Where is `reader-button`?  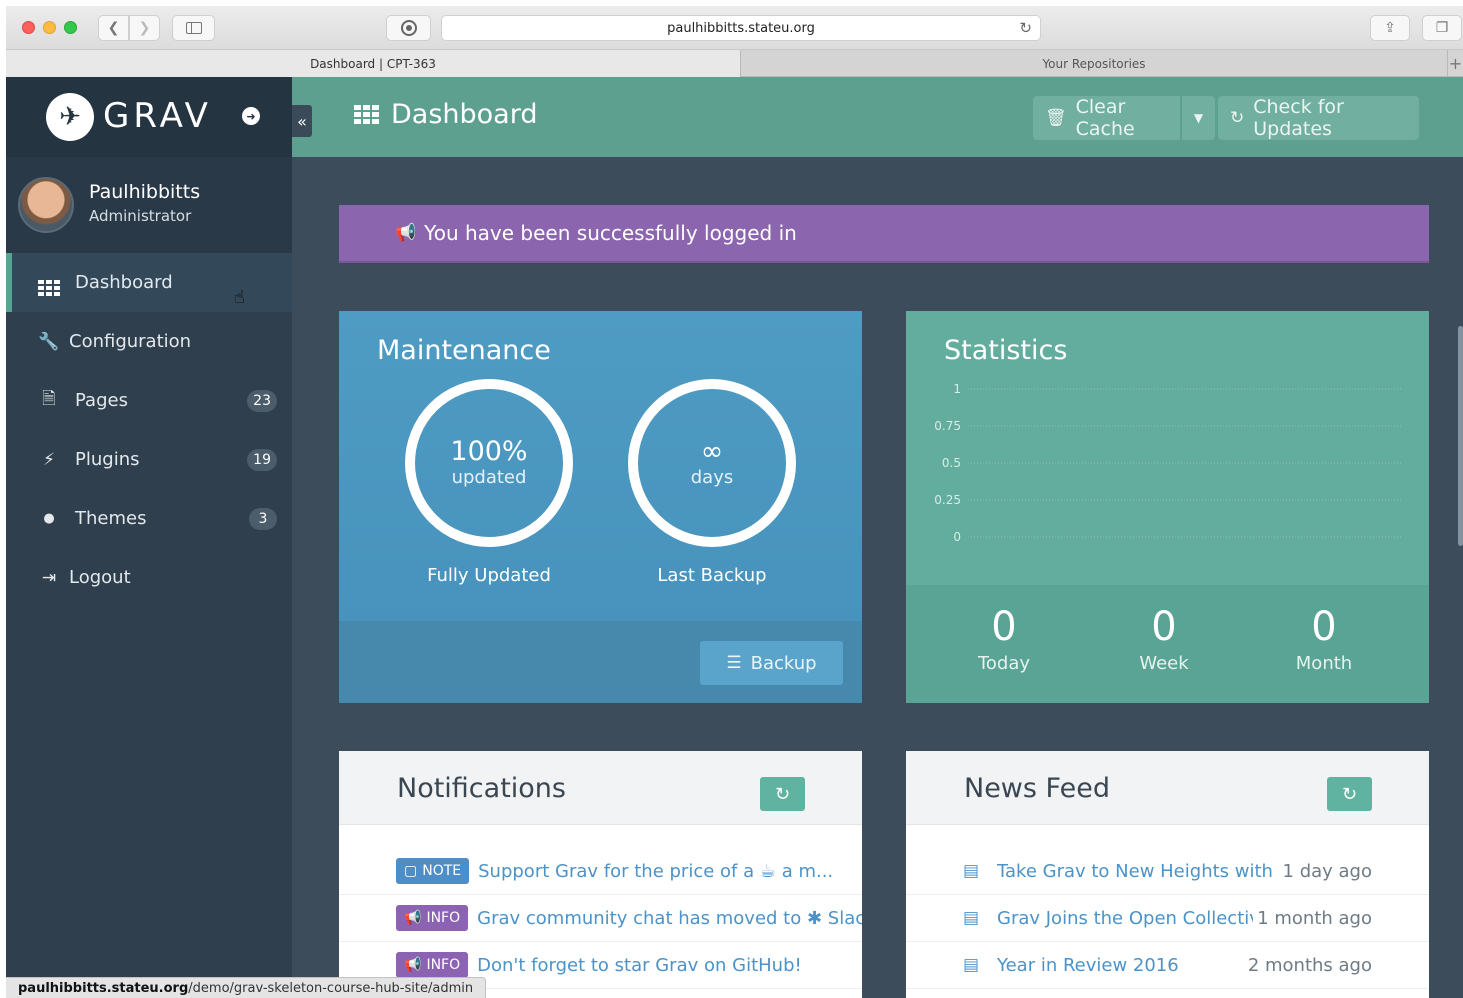
reader-button is located at coordinates (408, 28).